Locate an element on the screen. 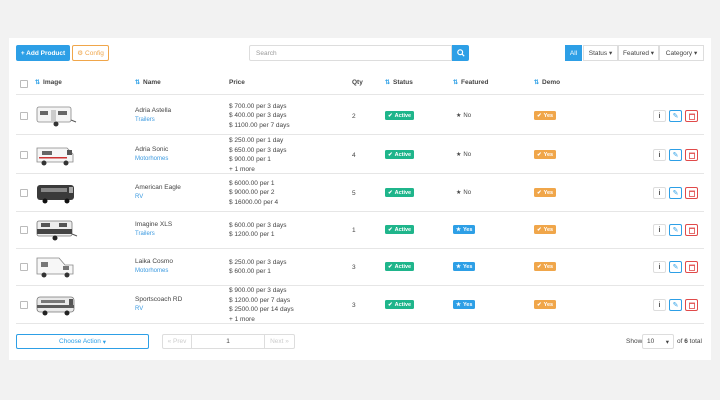  product-name: Imagine XLS is located at coordinates (153, 224).